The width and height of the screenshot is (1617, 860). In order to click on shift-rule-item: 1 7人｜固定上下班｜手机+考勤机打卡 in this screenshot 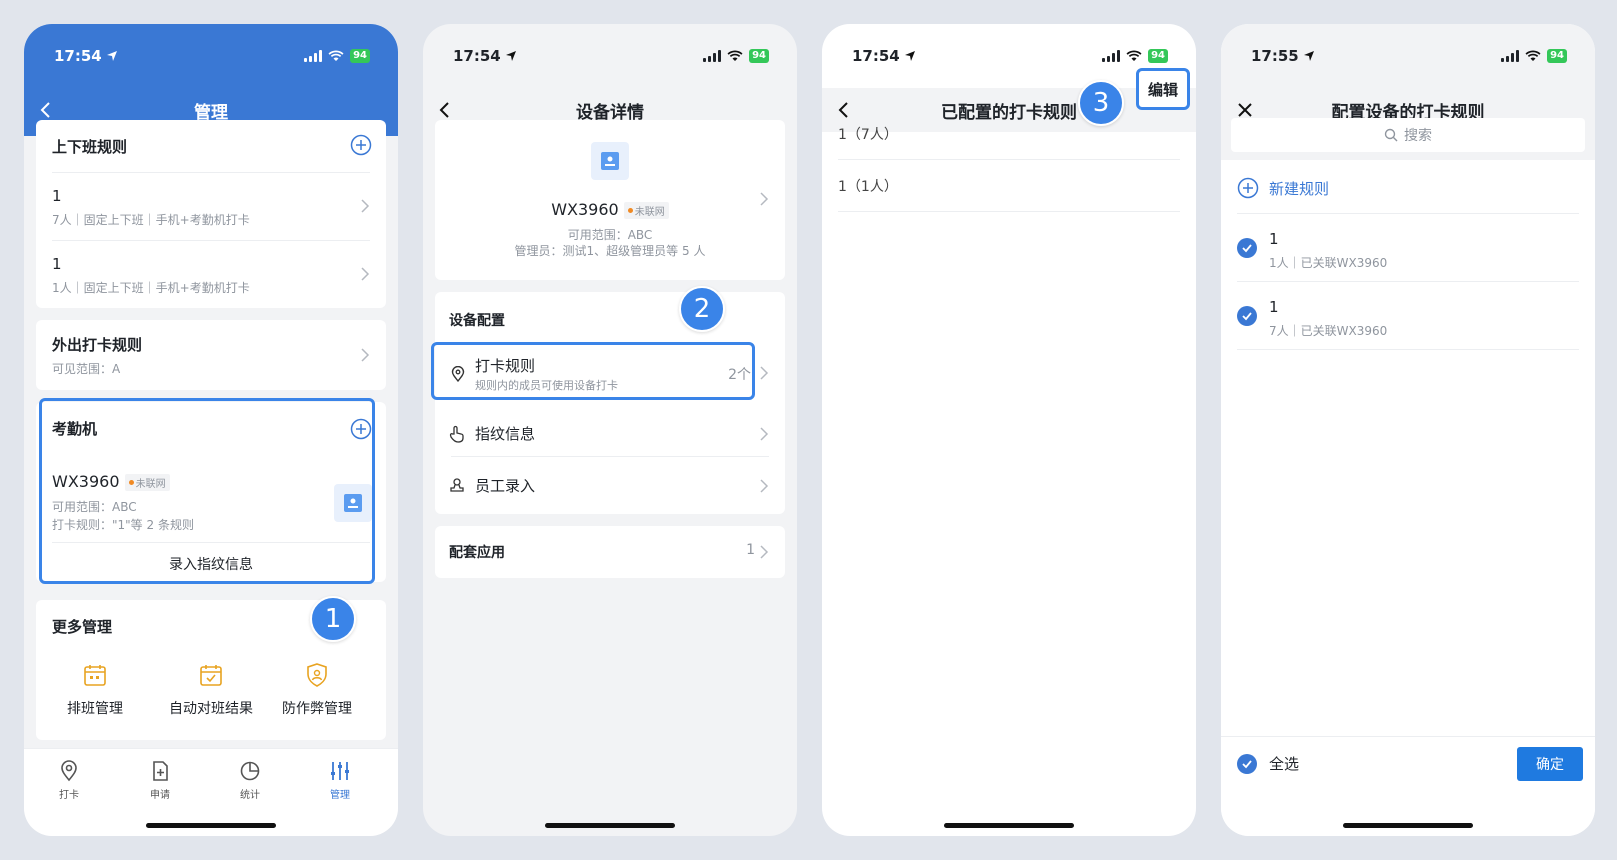, I will do `click(211, 206)`.